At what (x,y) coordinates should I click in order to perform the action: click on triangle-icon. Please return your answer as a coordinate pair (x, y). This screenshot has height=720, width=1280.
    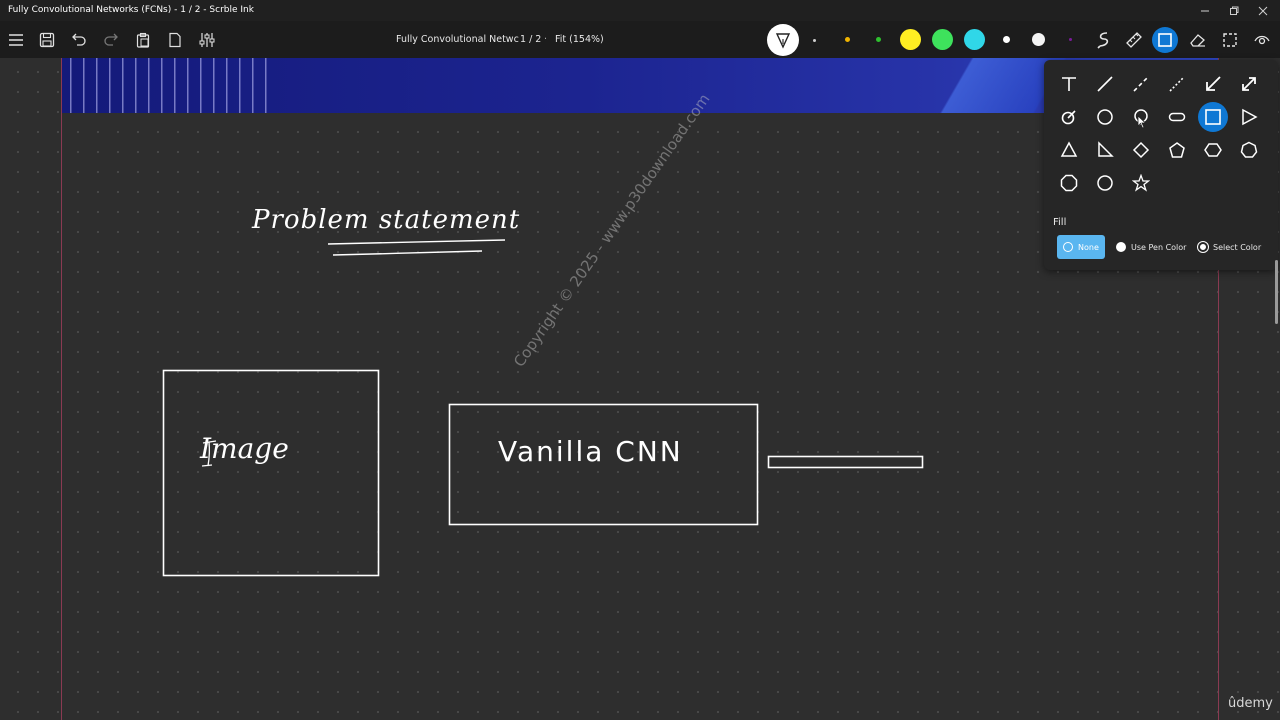
    Looking at the image, I should click on (1069, 149).